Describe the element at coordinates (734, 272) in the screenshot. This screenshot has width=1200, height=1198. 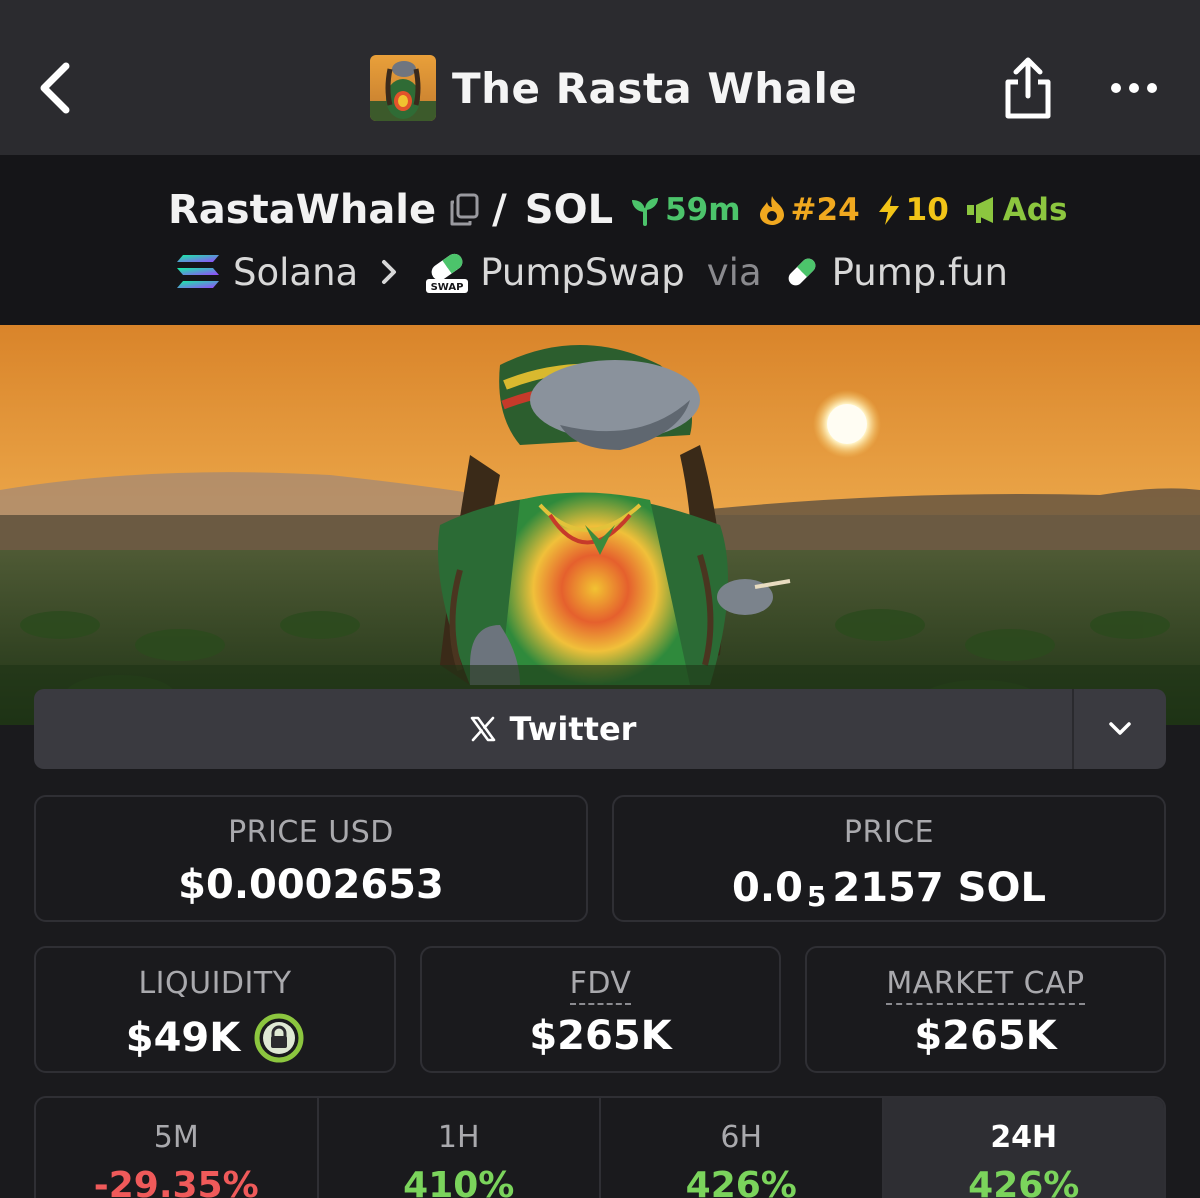
I see `via-label: via` at that location.